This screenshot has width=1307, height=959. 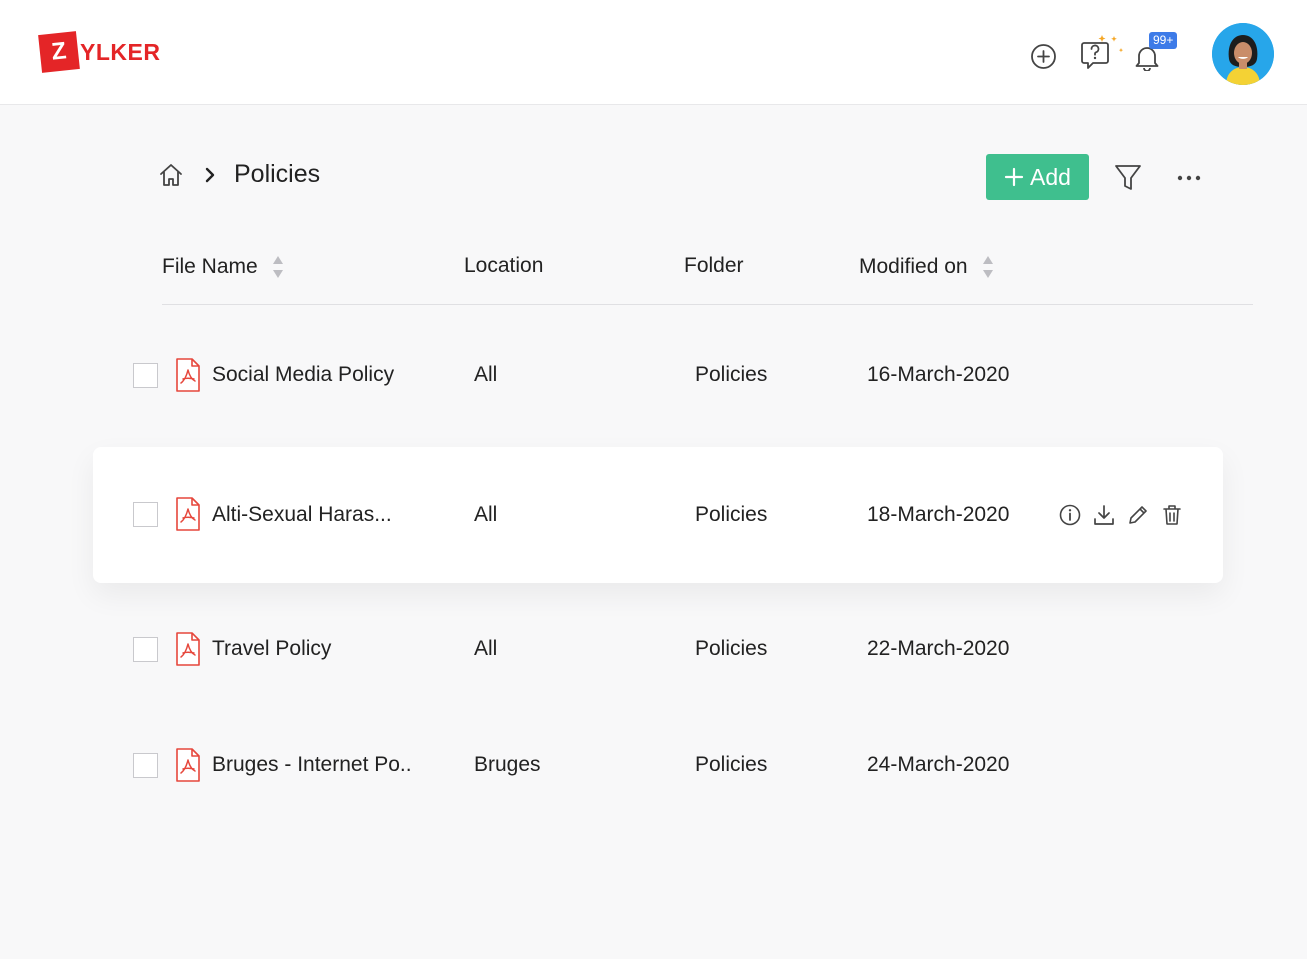 What do you see at coordinates (1121, 515) in the screenshot?
I see `row-actions` at bounding box center [1121, 515].